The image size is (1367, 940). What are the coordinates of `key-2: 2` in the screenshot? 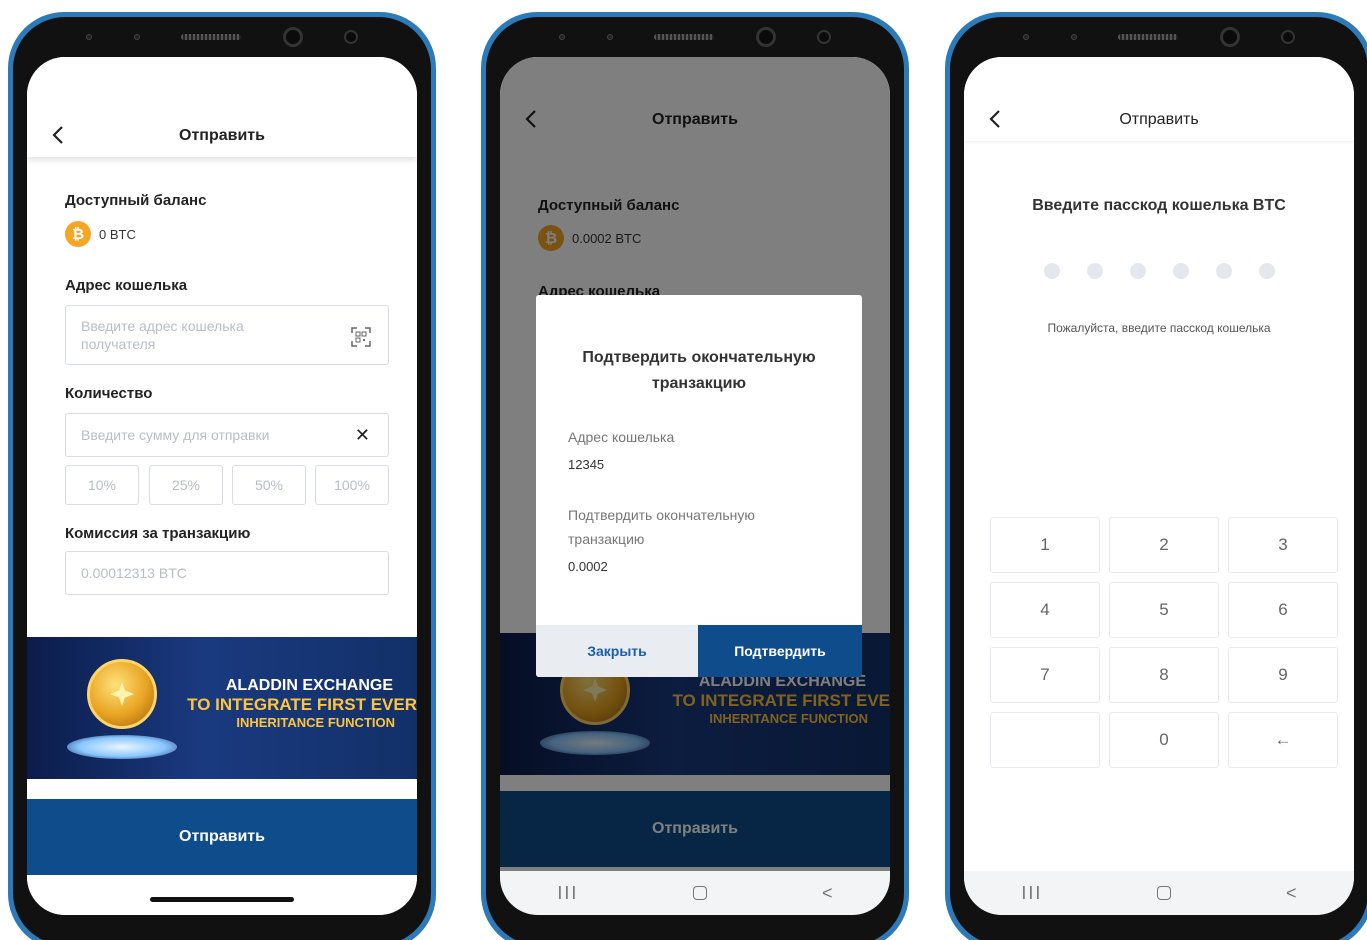 It's located at (1164, 545).